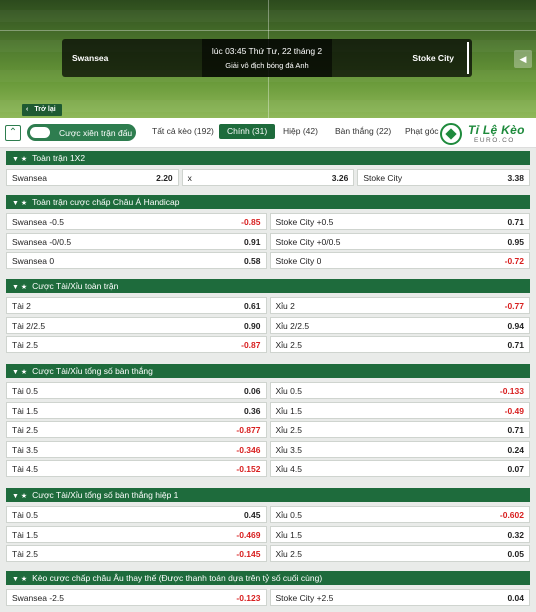 The image size is (536, 612). Describe the element at coordinates (183, 131) in the screenshot. I see `tab-all: Tất cả kèo (192)` at that location.